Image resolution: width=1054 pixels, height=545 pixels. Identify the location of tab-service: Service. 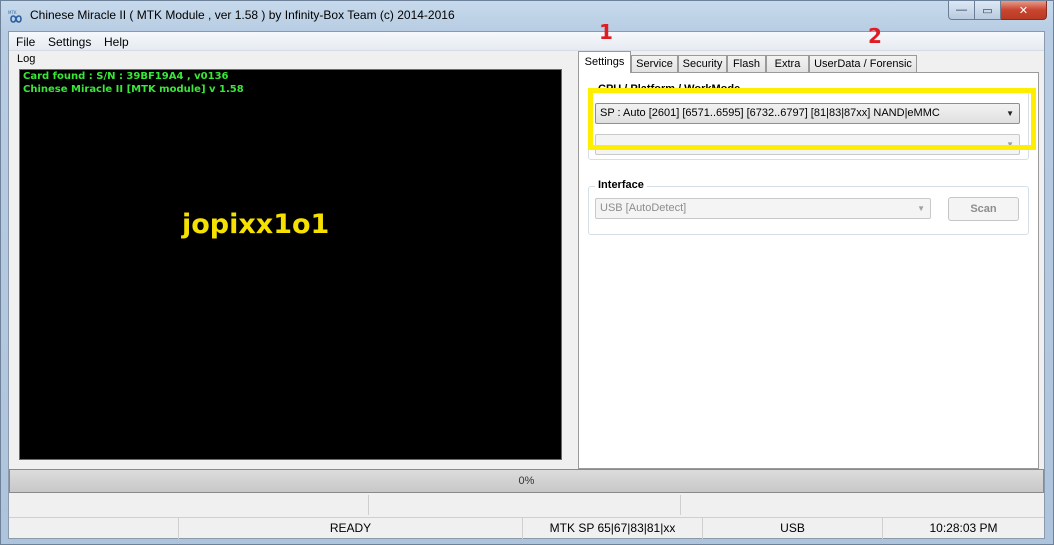
(654, 63).